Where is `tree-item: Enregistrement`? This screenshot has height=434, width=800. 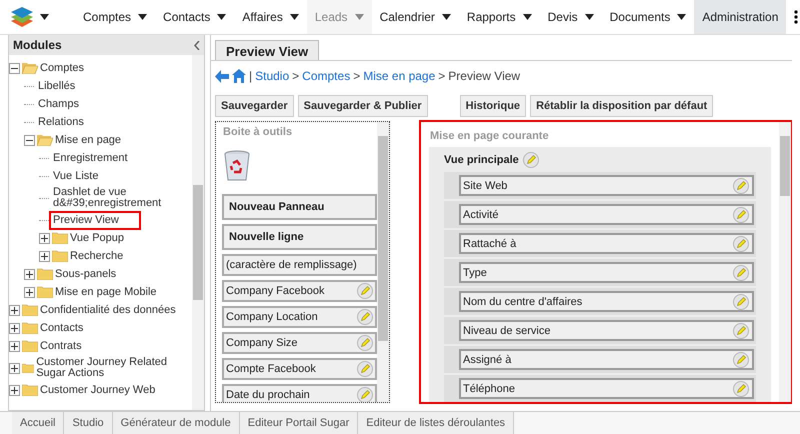
tree-item: Enregistrement is located at coordinates (90, 158).